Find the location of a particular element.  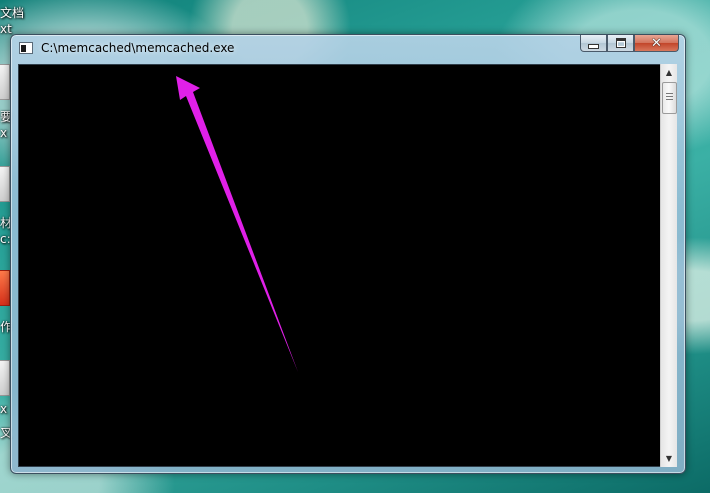

scroll-up-button: ▲ is located at coordinates (669, 72).